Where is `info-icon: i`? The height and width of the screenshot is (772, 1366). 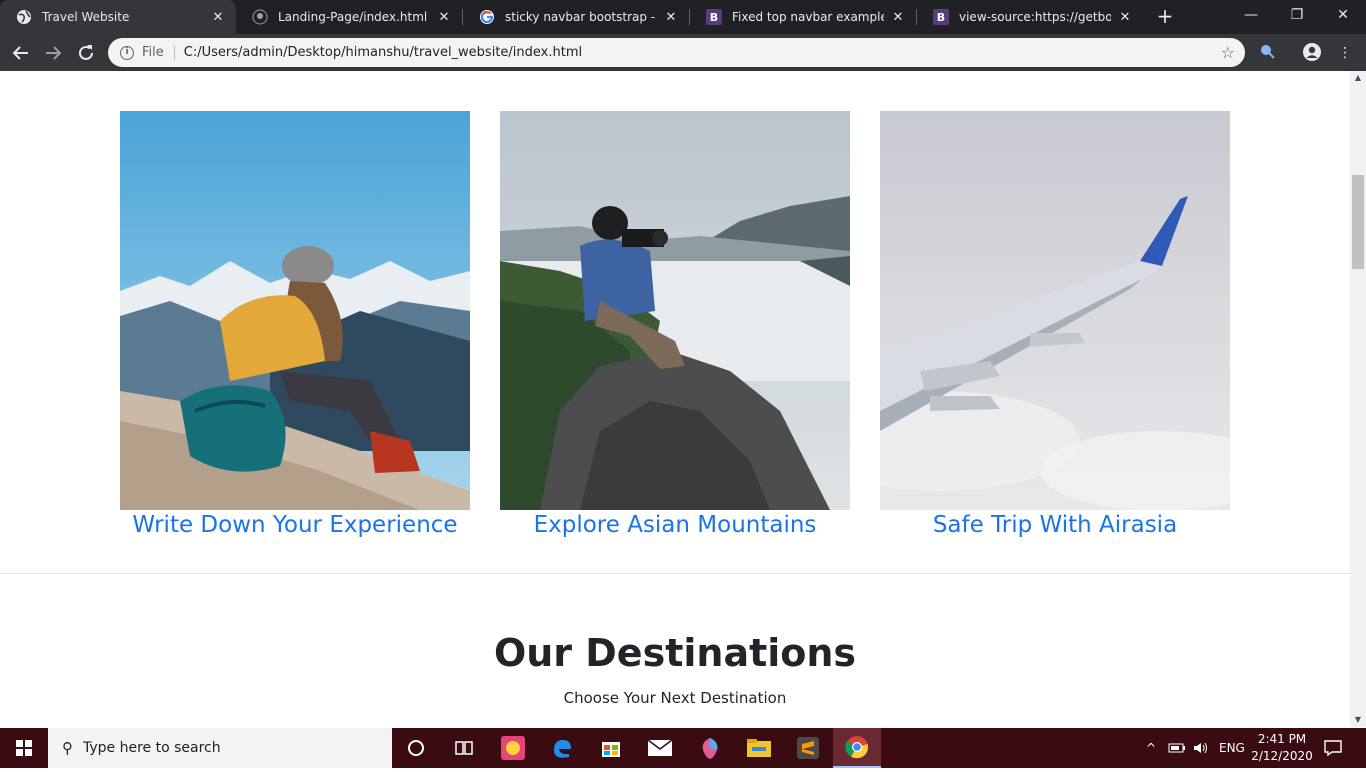
info-icon: i is located at coordinates (127, 52).